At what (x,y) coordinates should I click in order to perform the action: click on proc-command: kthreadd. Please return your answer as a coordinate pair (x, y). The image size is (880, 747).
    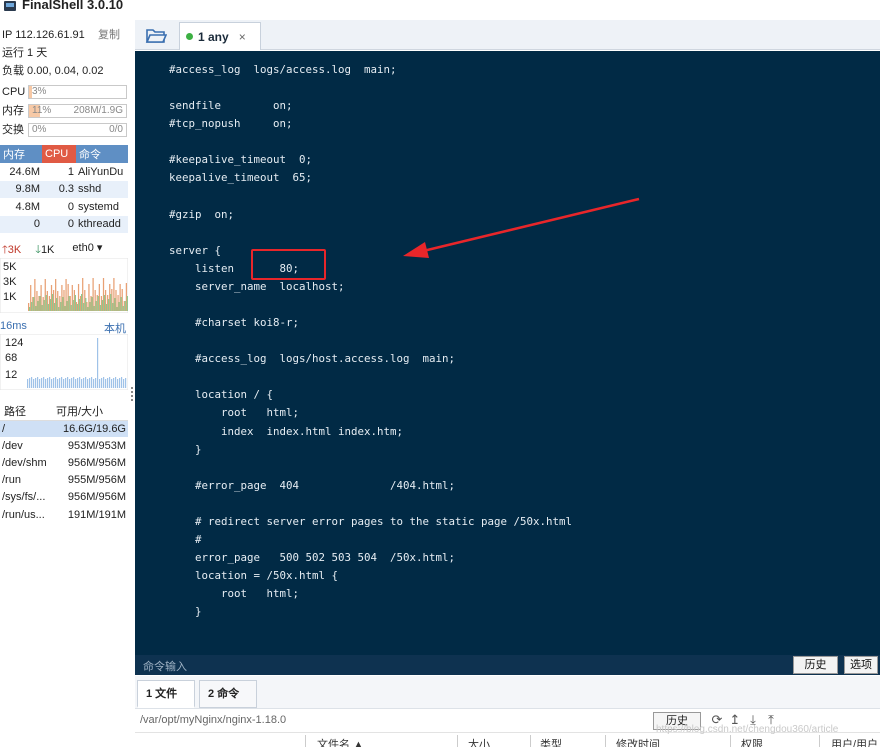
    Looking at the image, I should click on (102, 224).